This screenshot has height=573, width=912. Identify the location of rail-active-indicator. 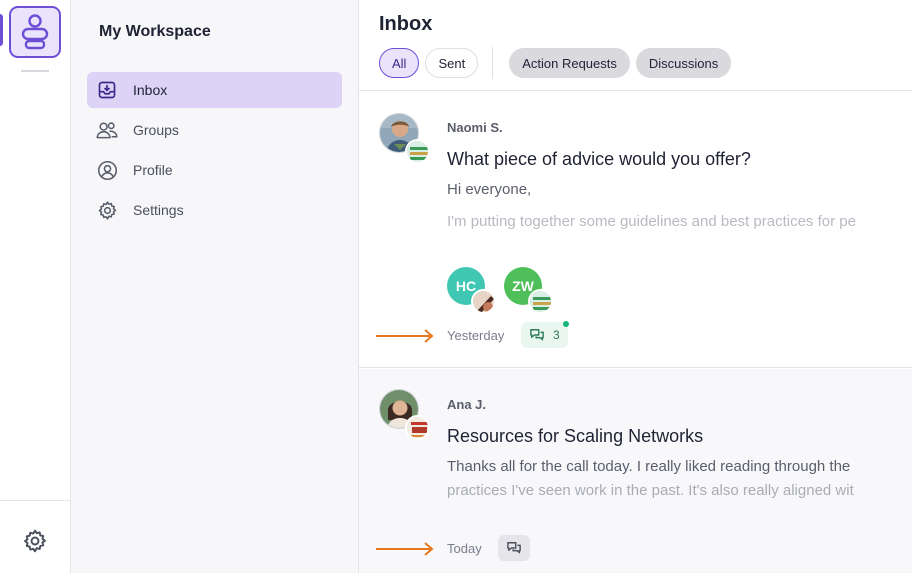
(1, 30).